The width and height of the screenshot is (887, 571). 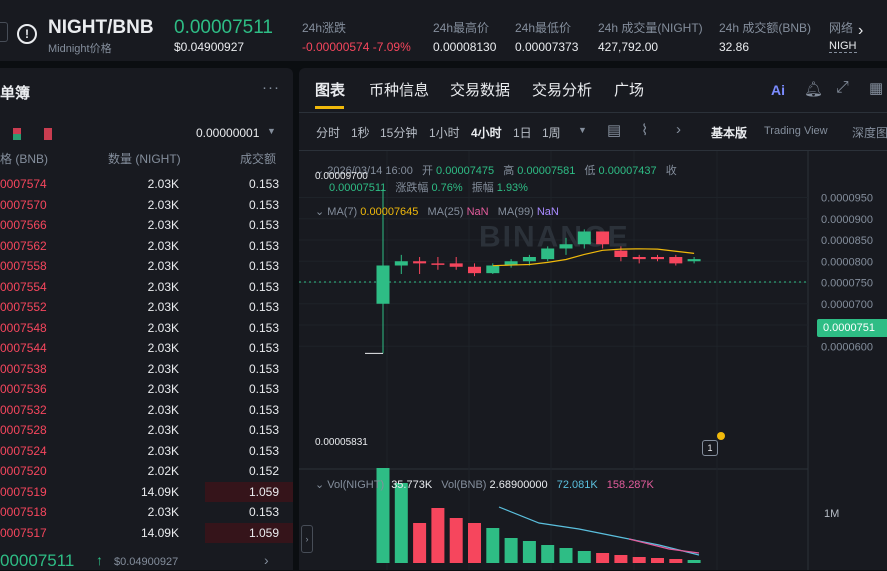 I want to click on ohlc-amplitude: 1.93%, so click(x=512, y=188).